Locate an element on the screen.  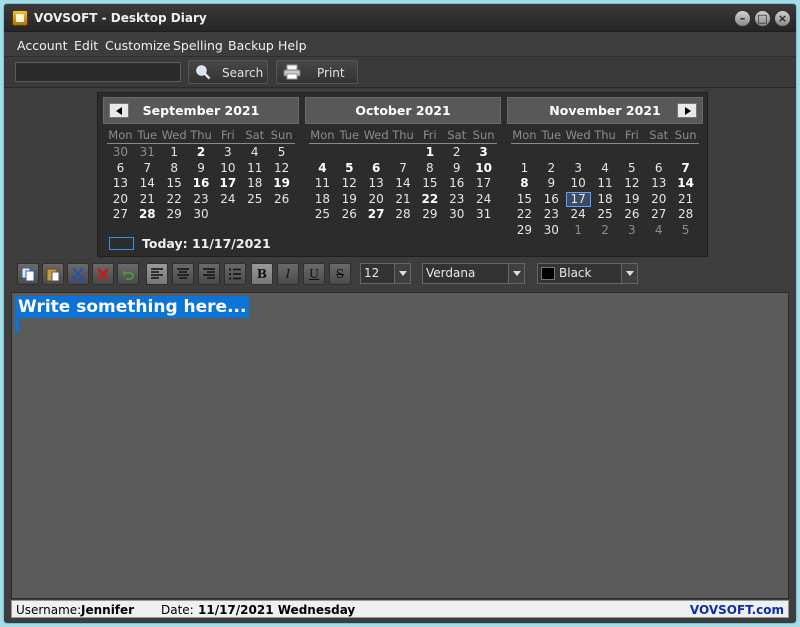
menu-spelling: Spelling is located at coordinates (198, 45).